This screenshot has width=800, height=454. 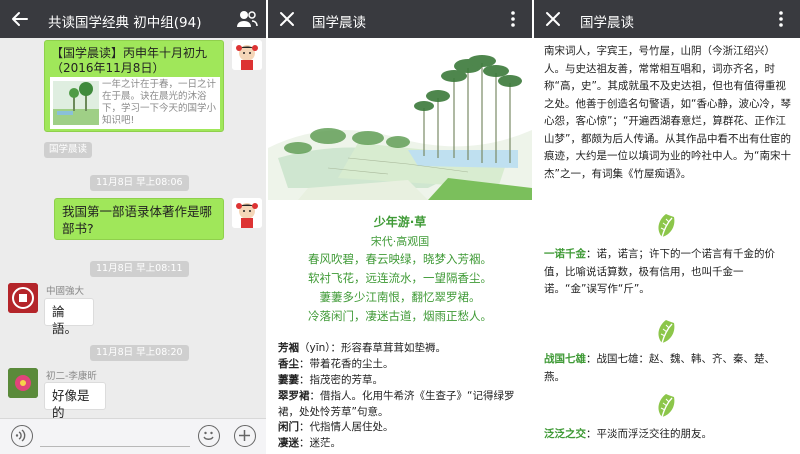 I want to click on article-card-desc: 一年之计在于春，一日之计在于晨。诀在晨光的沐浴下，学习一下今天的国学小知识吧!, so click(x=159, y=102).